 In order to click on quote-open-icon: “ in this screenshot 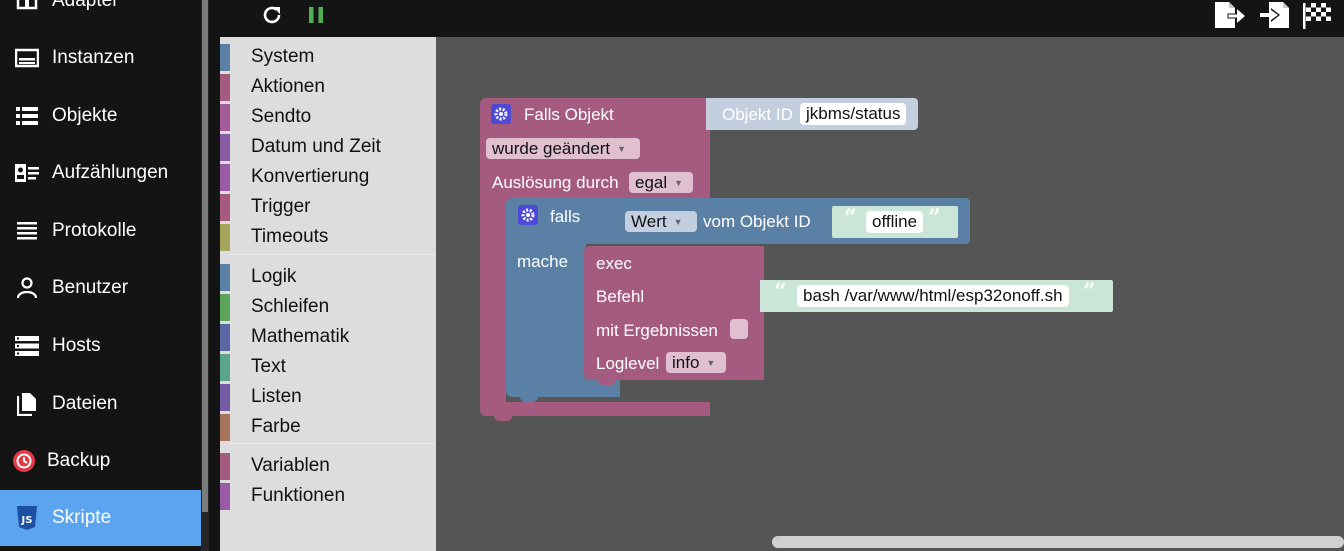, I will do `click(850, 218)`.